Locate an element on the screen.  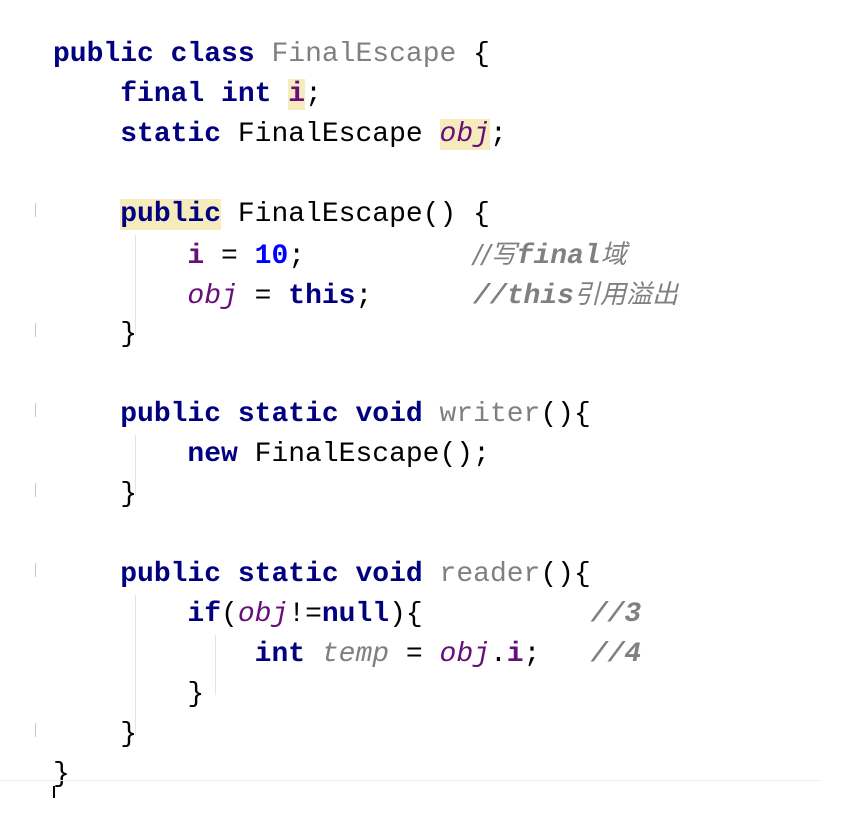
local-temp: temp is located at coordinates (355, 654).